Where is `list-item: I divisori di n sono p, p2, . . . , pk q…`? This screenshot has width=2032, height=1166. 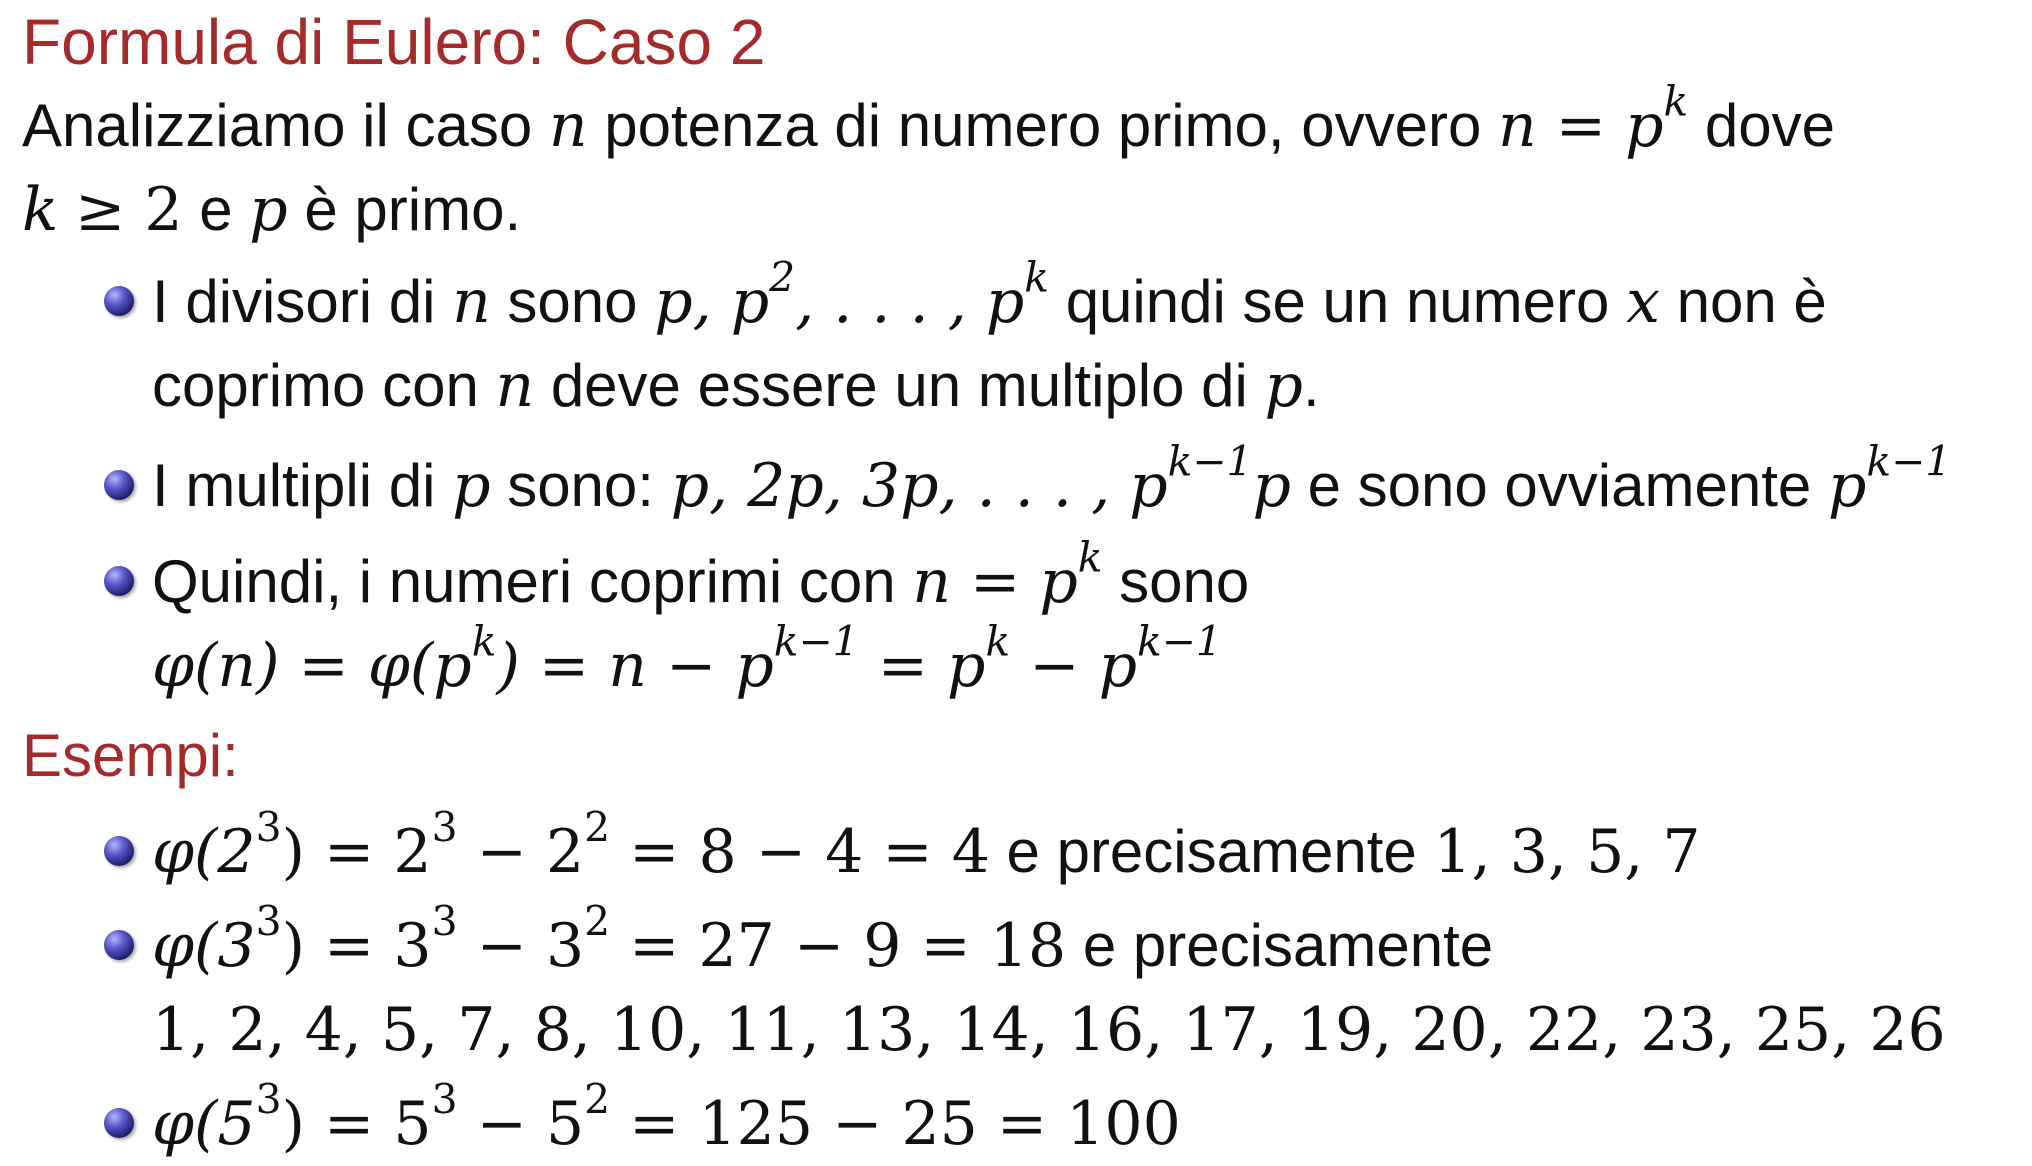 list-item: I divisori di n sono p, p2, . . . , pk q… is located at coordinates (1087, 342).